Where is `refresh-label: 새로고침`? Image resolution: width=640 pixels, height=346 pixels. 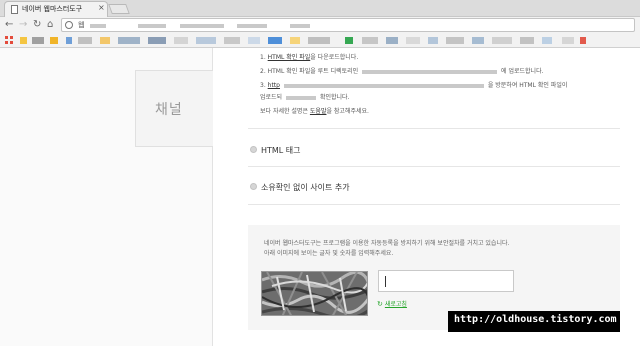
refresh-label: 새로고침 is located at coordinates (395, 304).